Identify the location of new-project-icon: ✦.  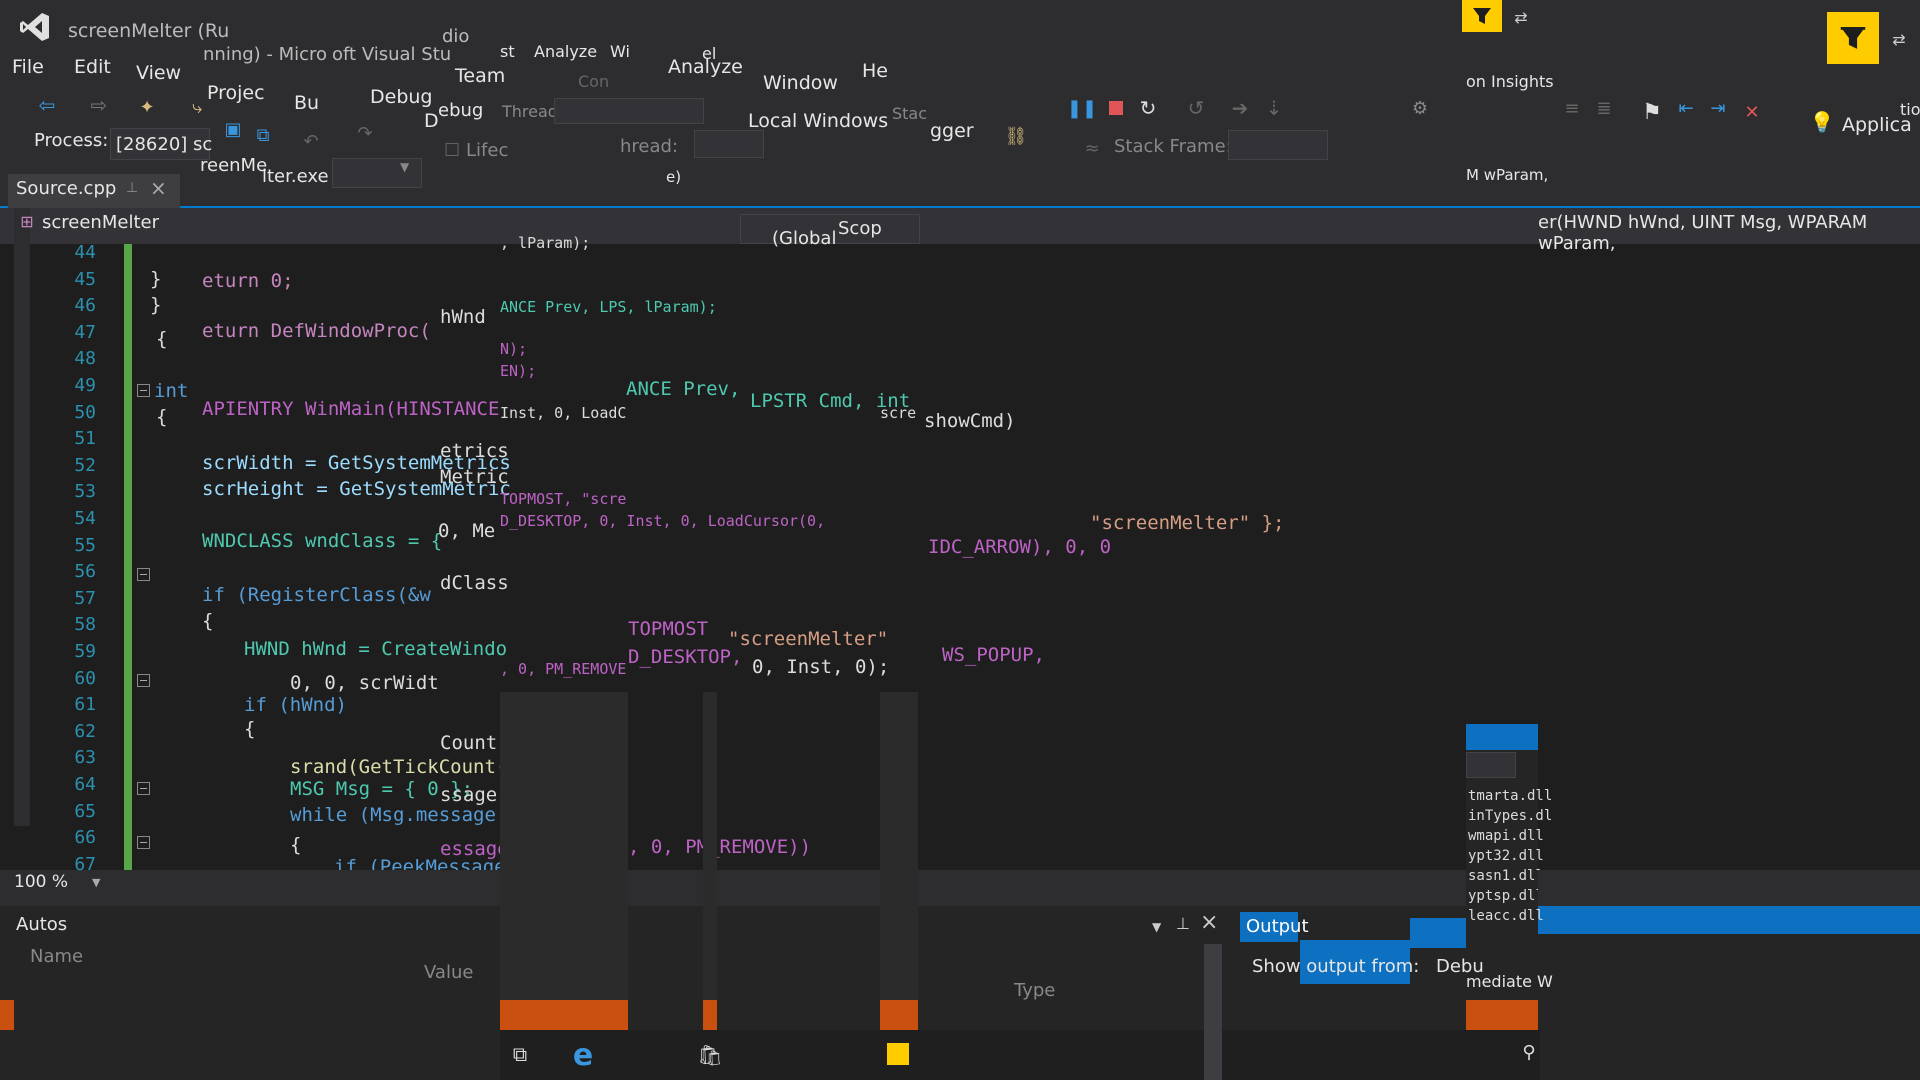
(147, 107).